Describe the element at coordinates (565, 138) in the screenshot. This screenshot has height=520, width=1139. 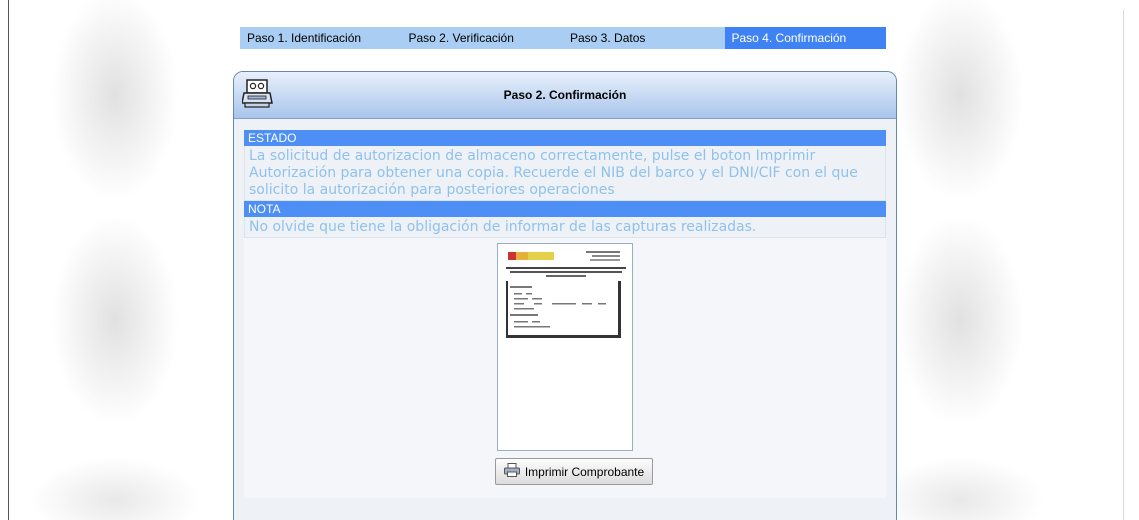
I see `estado-label: ESTADO` at that location.